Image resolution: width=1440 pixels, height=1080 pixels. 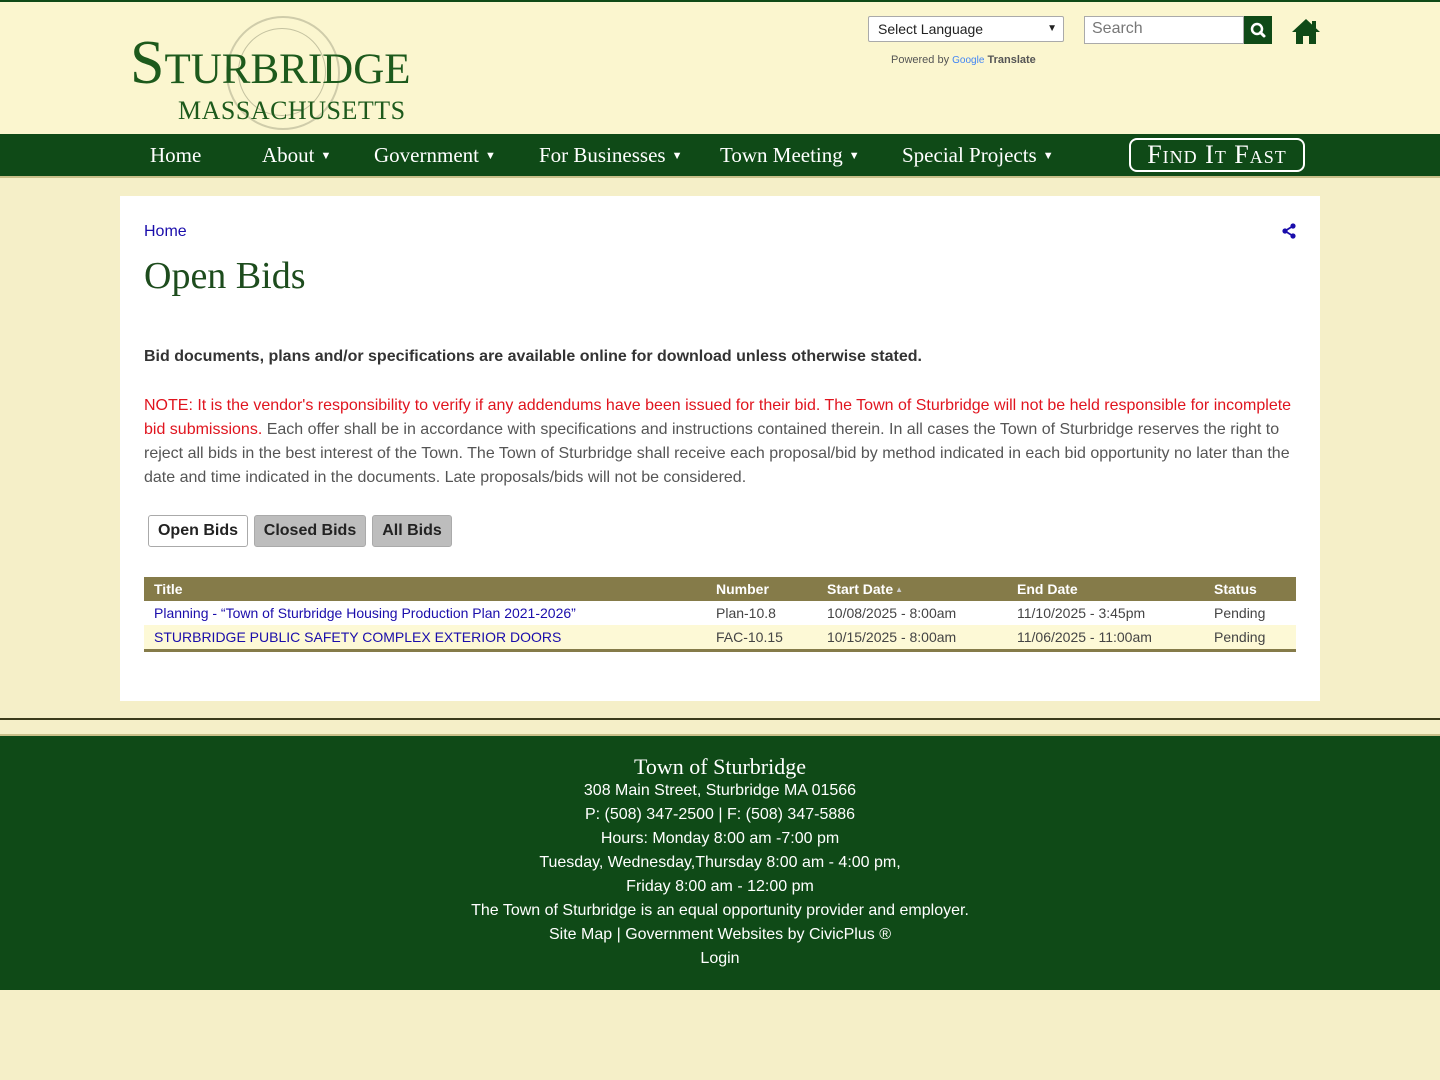 I want to click on logo-title: Sturbridge, so click(x=270, y=63).